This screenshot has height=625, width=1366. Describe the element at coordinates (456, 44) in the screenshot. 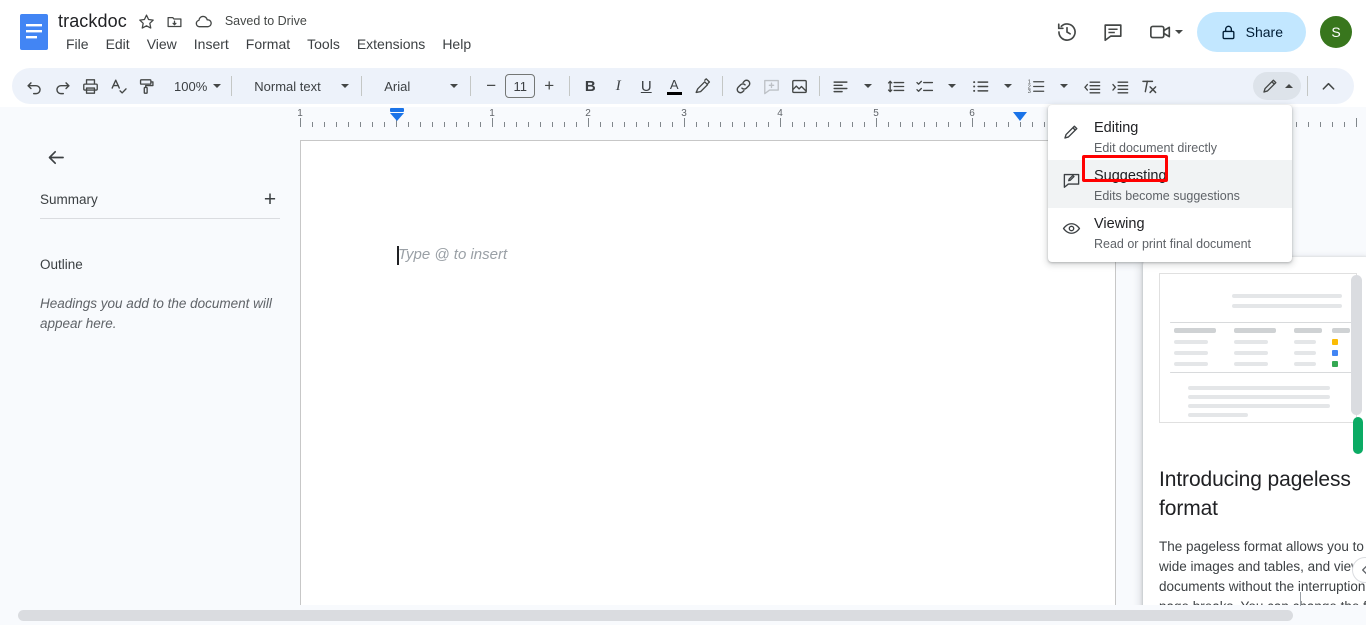

I see `menu-help: Help` at that location.